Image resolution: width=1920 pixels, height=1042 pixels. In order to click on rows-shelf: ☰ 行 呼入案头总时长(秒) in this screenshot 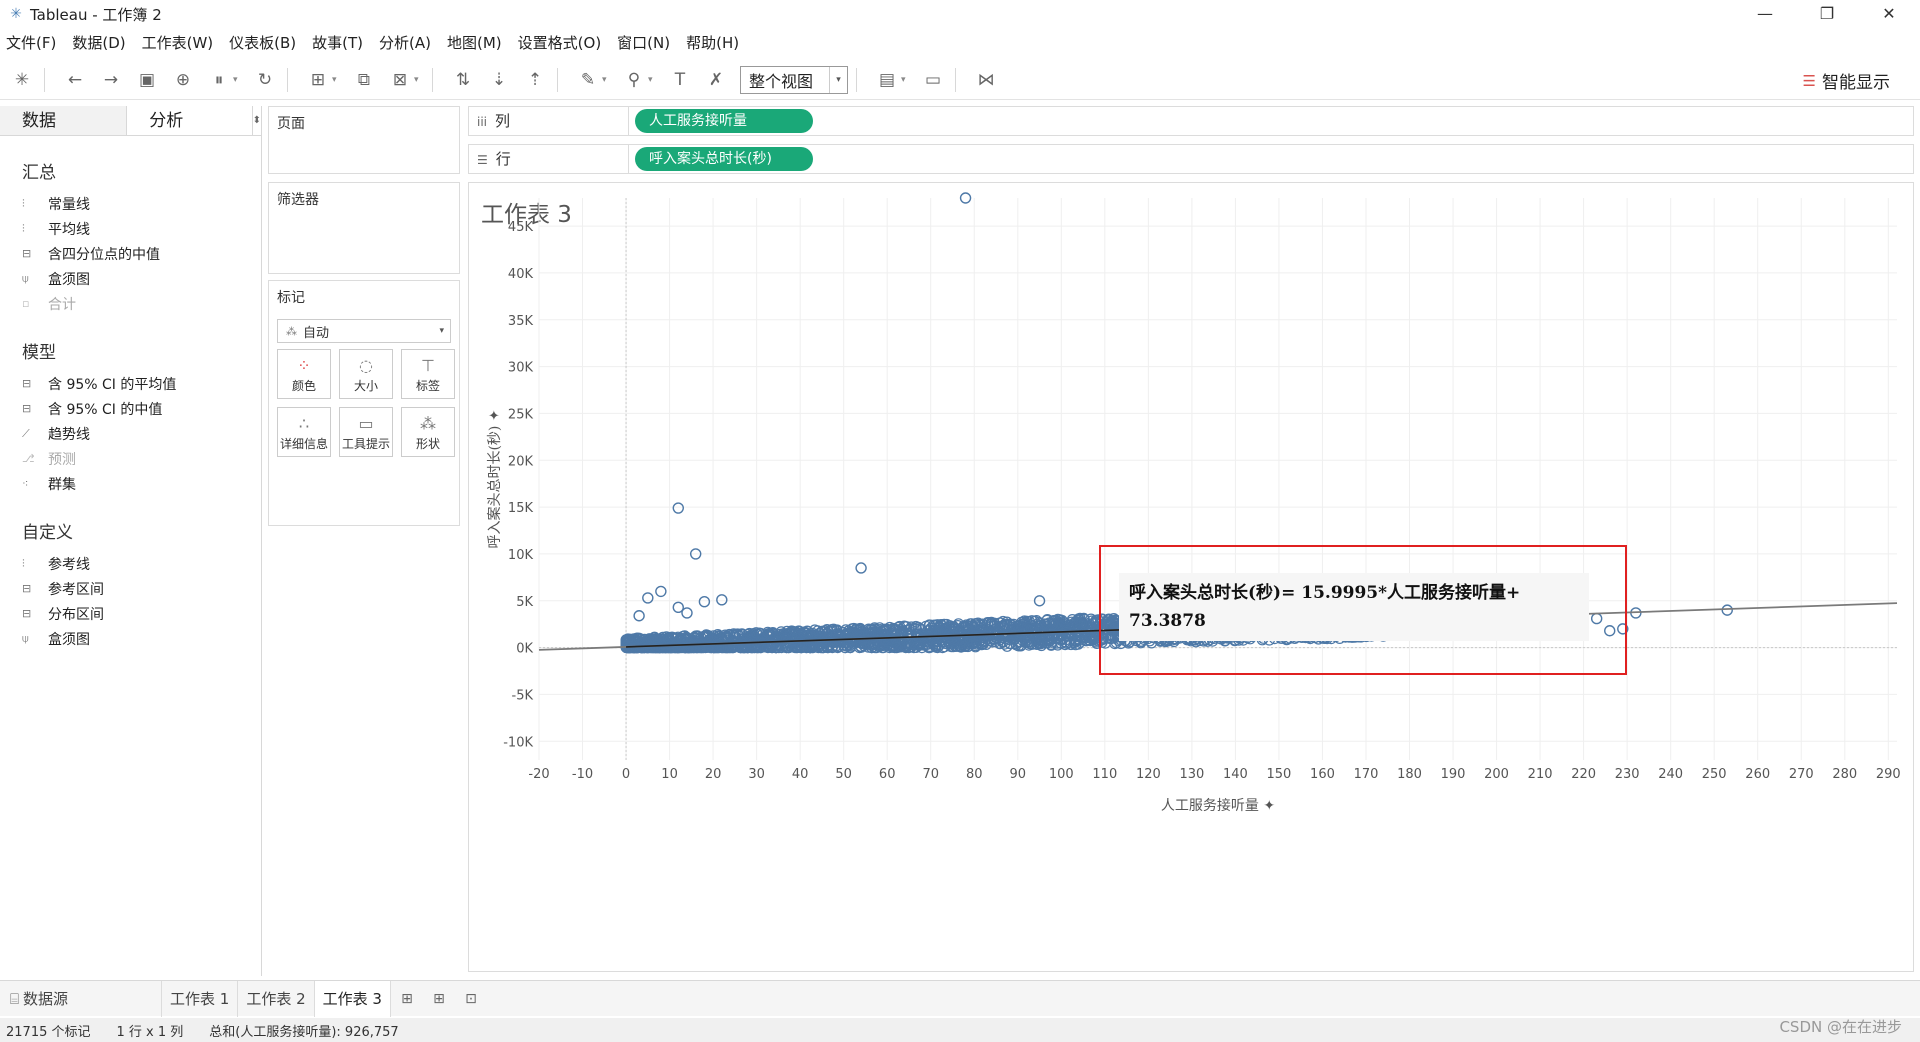, I will do `click(1191, 159)`.